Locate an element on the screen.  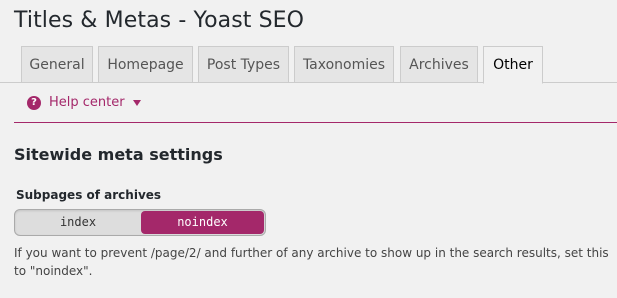
section-title: Sitewide meta settings is located at coordinates (118, 154).